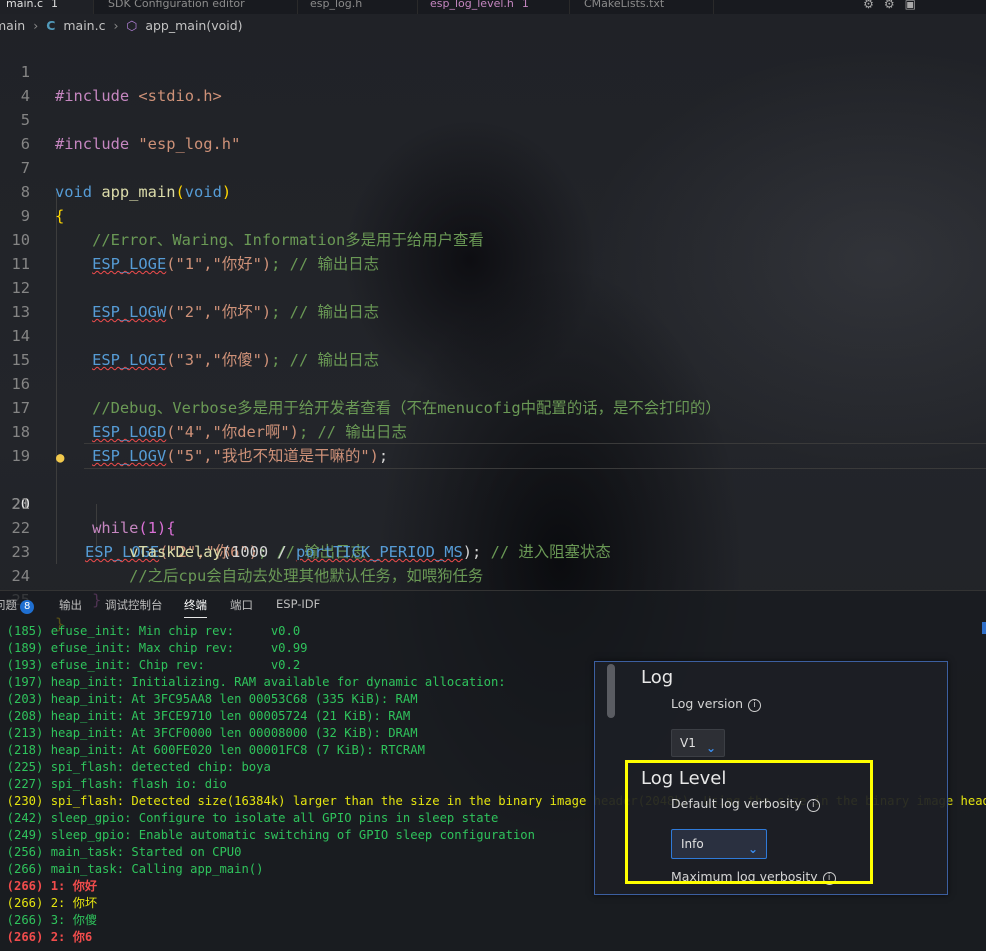 This screenshot has width=986, height=951. Describe the element at coordinates (535, 456) in the screenshot. I see `current-line-highlight` at that location.